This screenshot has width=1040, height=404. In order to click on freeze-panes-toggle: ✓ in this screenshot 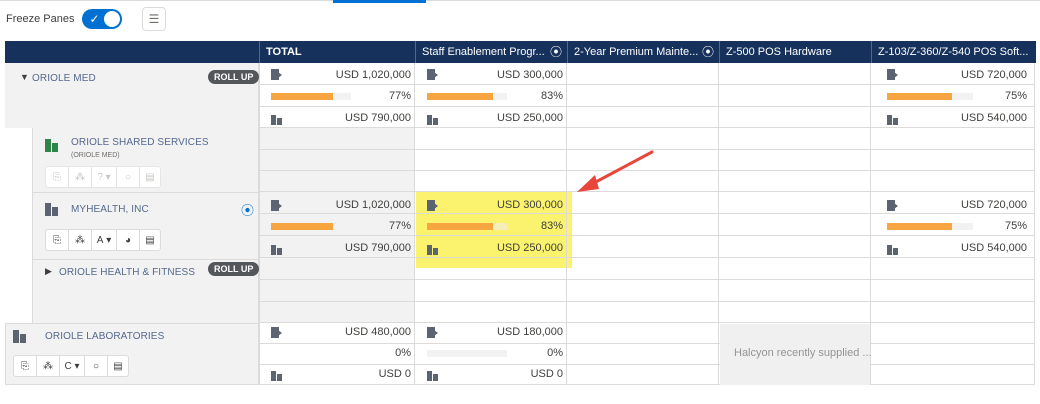, I will do `click(102, 19)`.